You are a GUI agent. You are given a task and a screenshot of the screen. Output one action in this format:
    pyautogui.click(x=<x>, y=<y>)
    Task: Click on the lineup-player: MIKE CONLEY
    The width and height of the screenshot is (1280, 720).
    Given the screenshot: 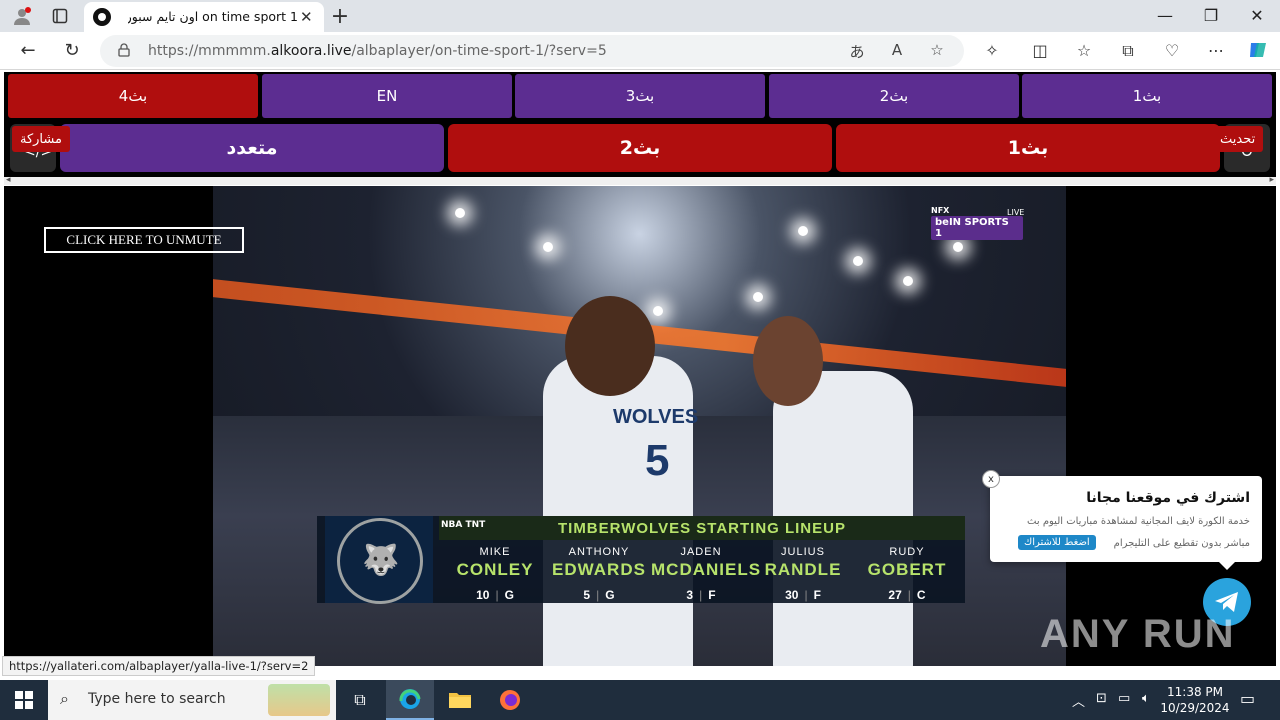 What is the action you would take?
    pyautogui.click(x=495, y=562)
    